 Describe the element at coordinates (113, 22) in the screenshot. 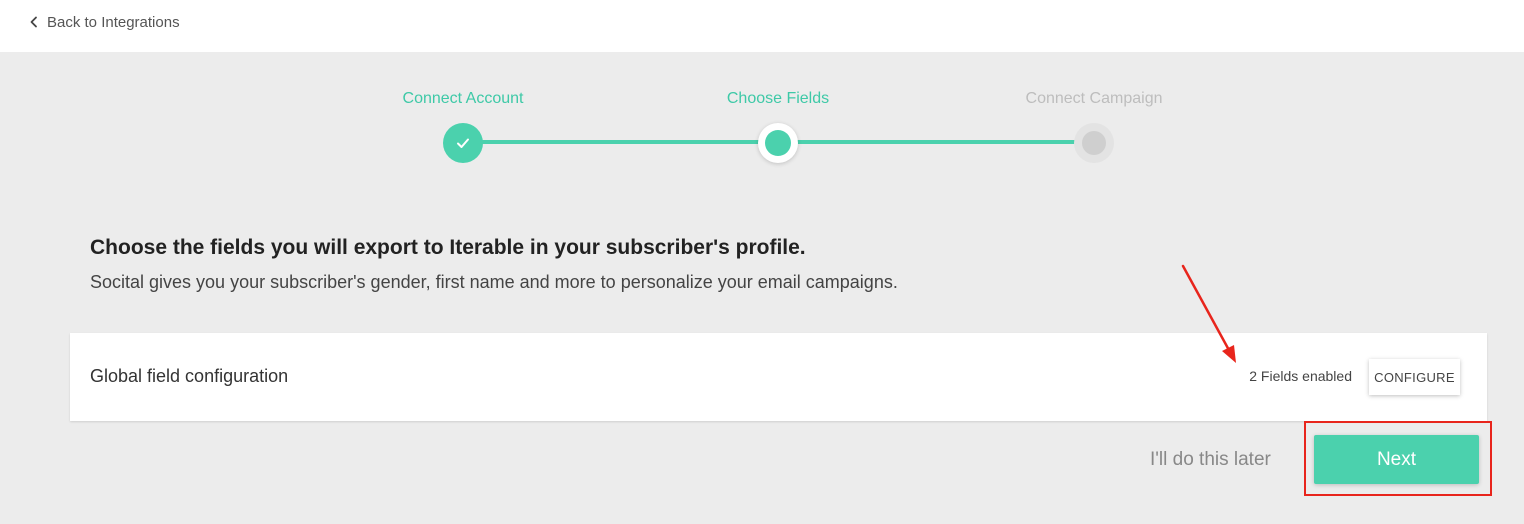

I see `back-link-label: Back to Integrations` at that location.